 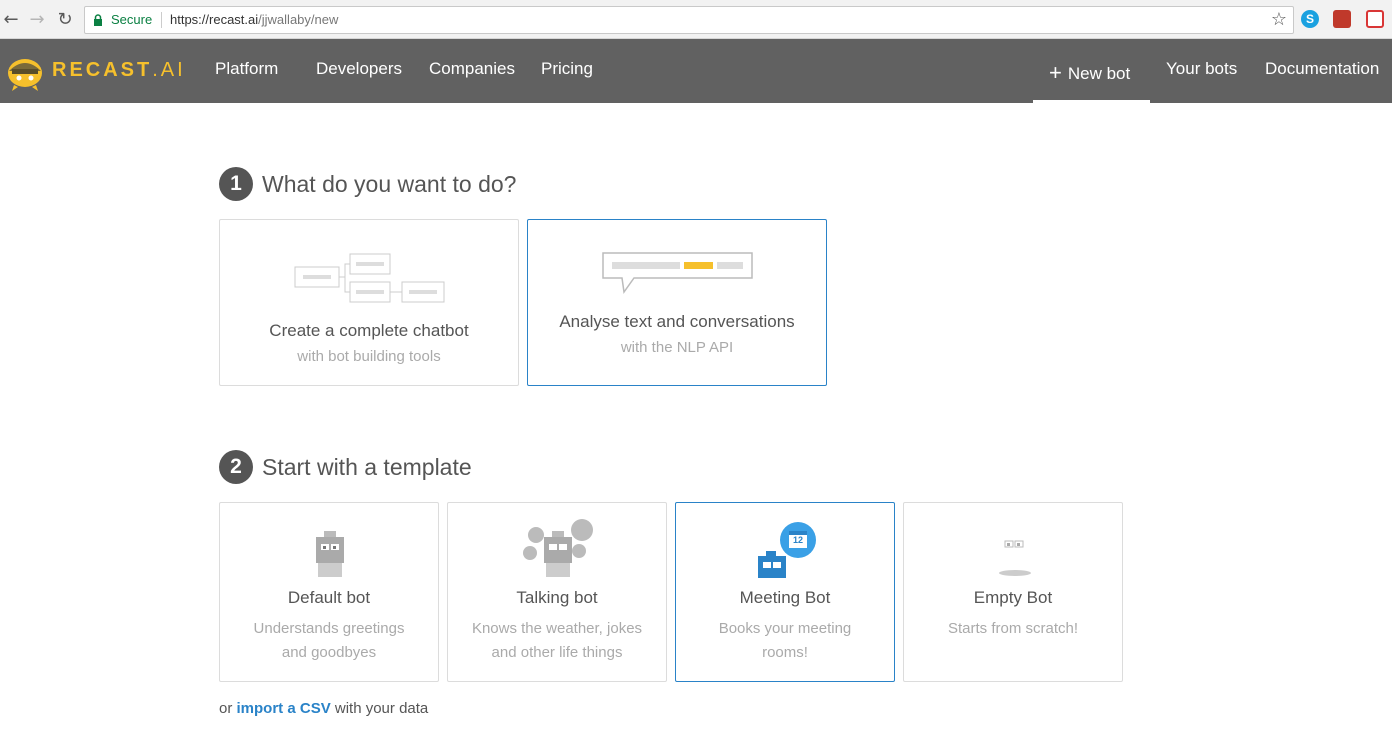 I want to click on template-meeting-bot: 12 Meeting Bot Books your meeting rooms!, so click(x=785, y=592).